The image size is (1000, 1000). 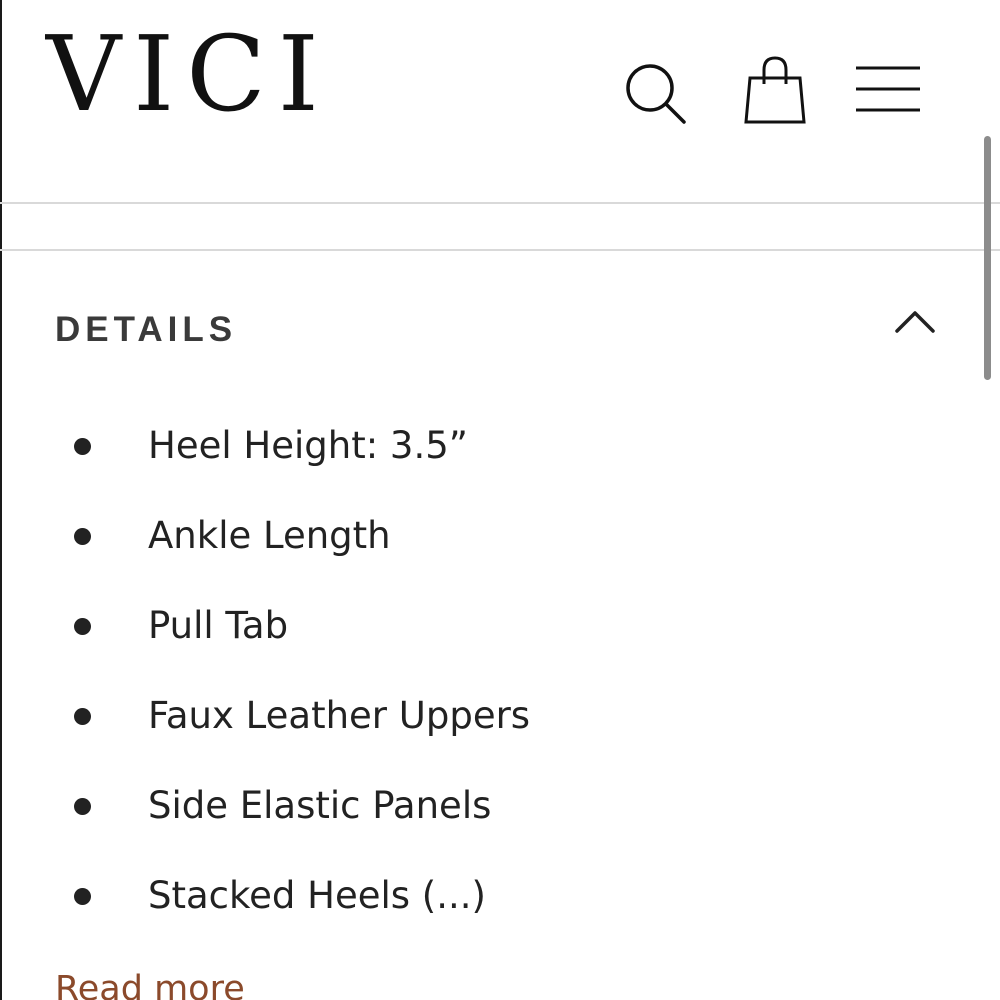 What do you see at coordinates (656, 94) in the screenshot?
I see `search-icon` at bounding box center [656, 94].